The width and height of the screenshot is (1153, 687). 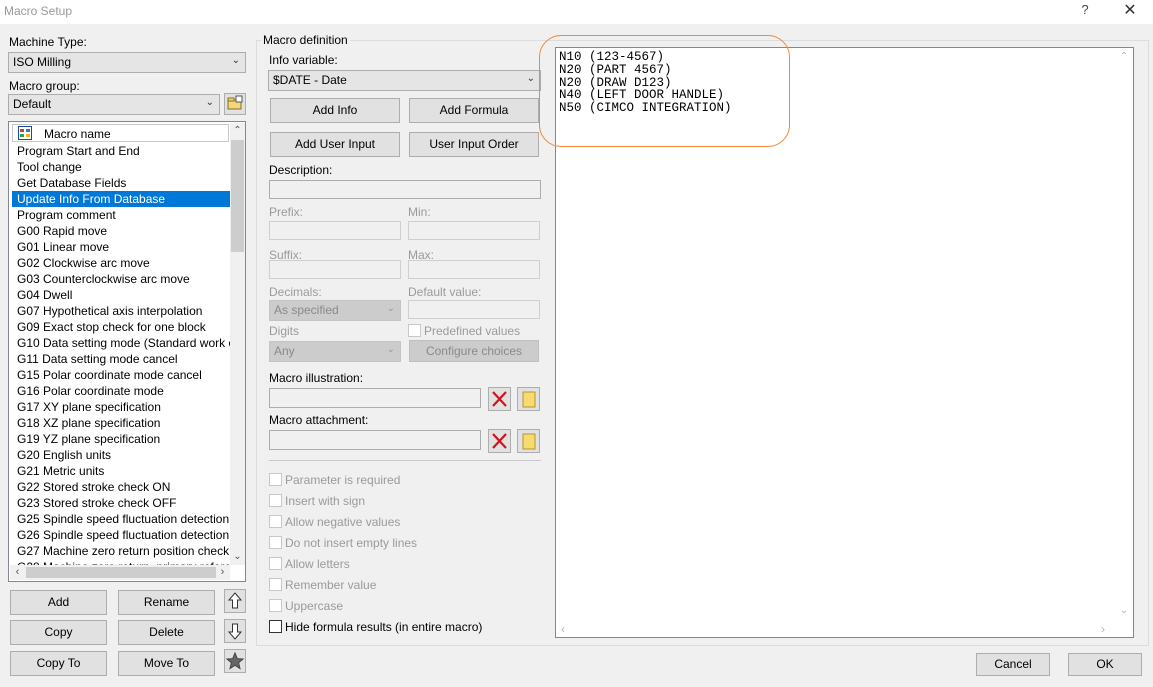 What do you see at coordinates (316, 378) in the screenshot?
I see `macro-illustration-label: Macro illustration:` at bounding box center [316, 378].